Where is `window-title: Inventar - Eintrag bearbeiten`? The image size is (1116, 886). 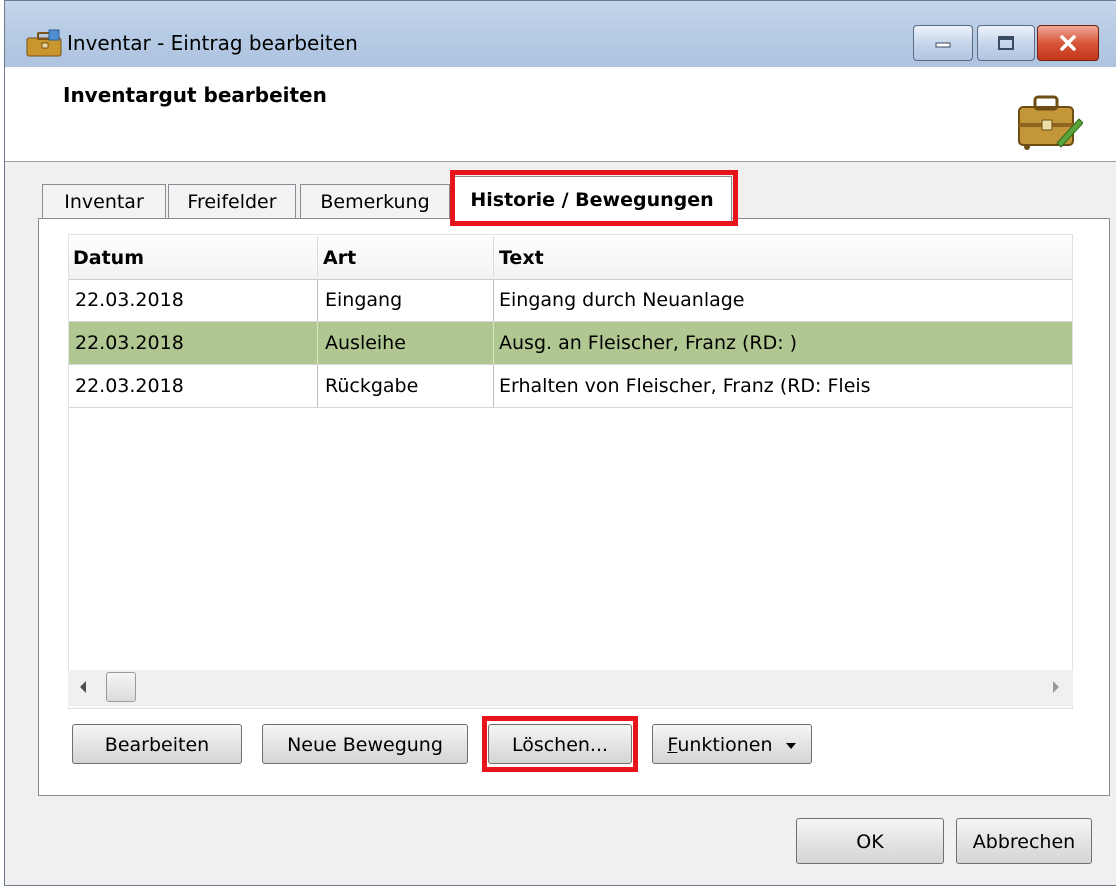
window-title: Inventar - Eintrag bearbeiten is located at coordinates (212, 43).